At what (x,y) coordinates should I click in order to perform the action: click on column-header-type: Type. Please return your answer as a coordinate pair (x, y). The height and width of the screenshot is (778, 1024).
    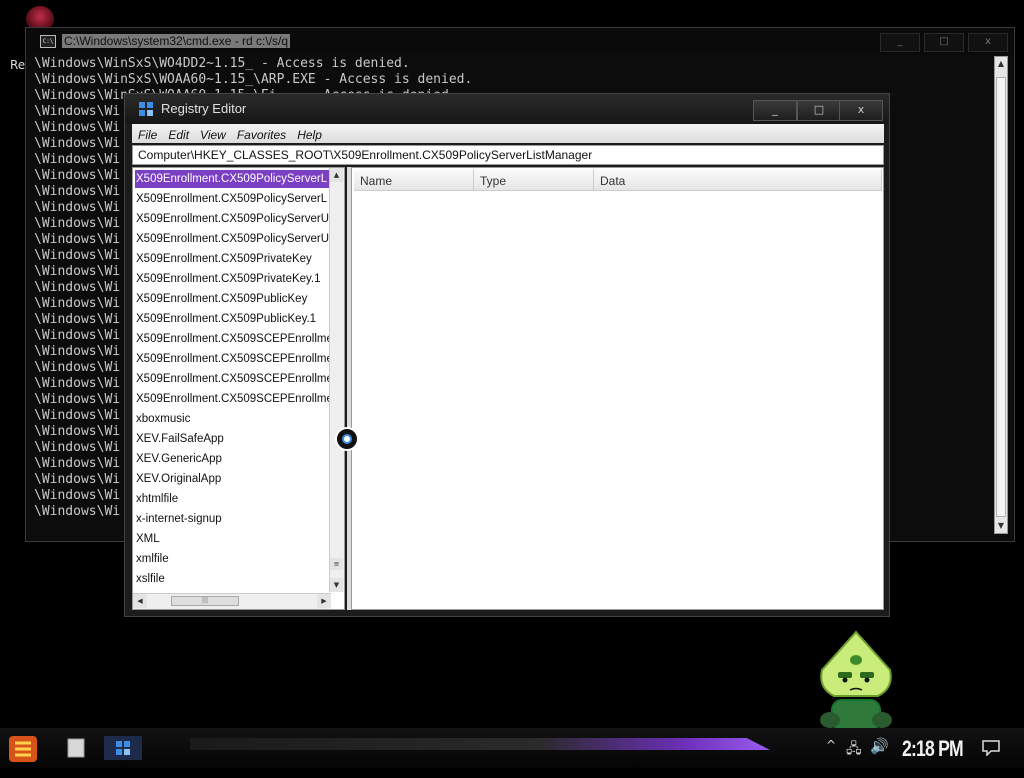
    Looking at the image, I should click on (534, 180).